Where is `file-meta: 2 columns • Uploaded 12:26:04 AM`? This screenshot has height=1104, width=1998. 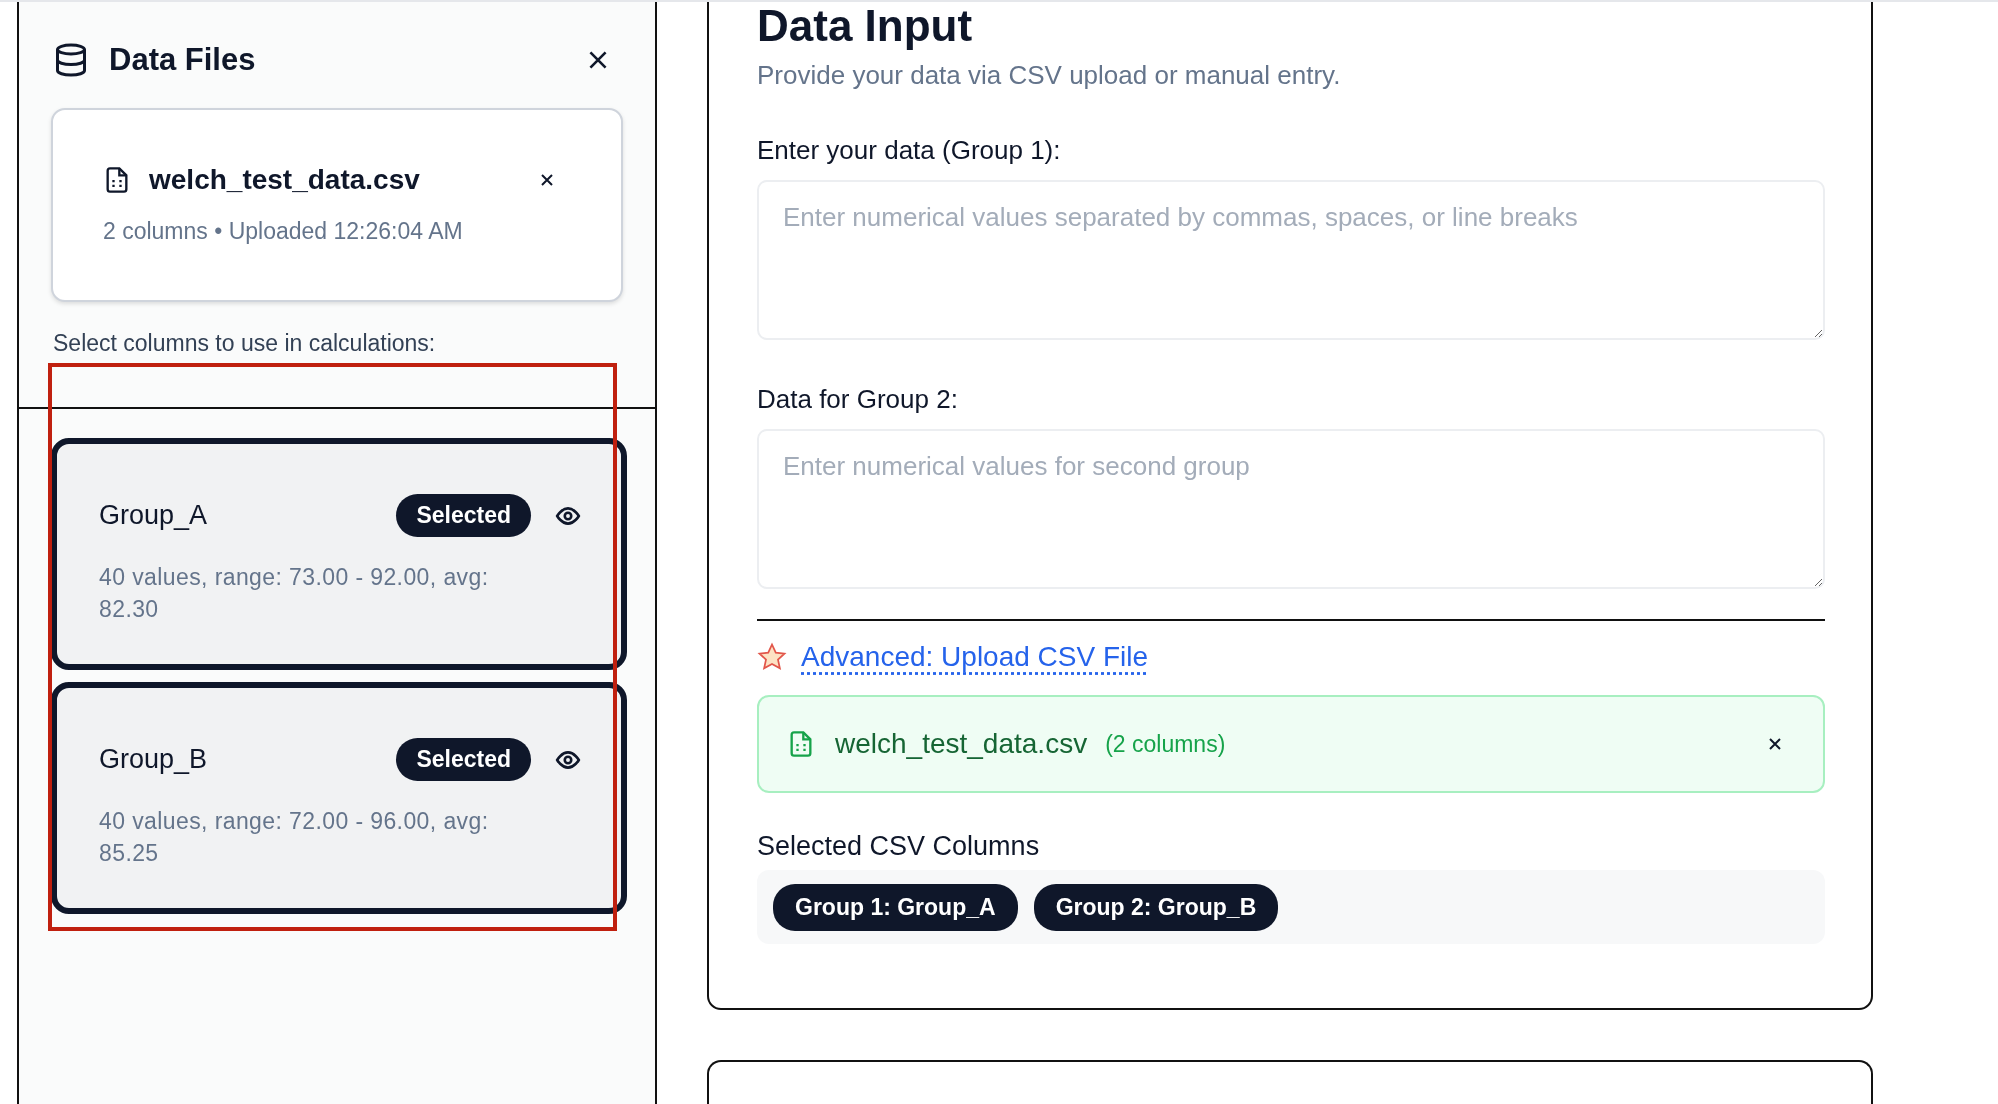 file-meta: 2 columns • Uploaded 12:26:04 AM is located at coordinates (283, 231).